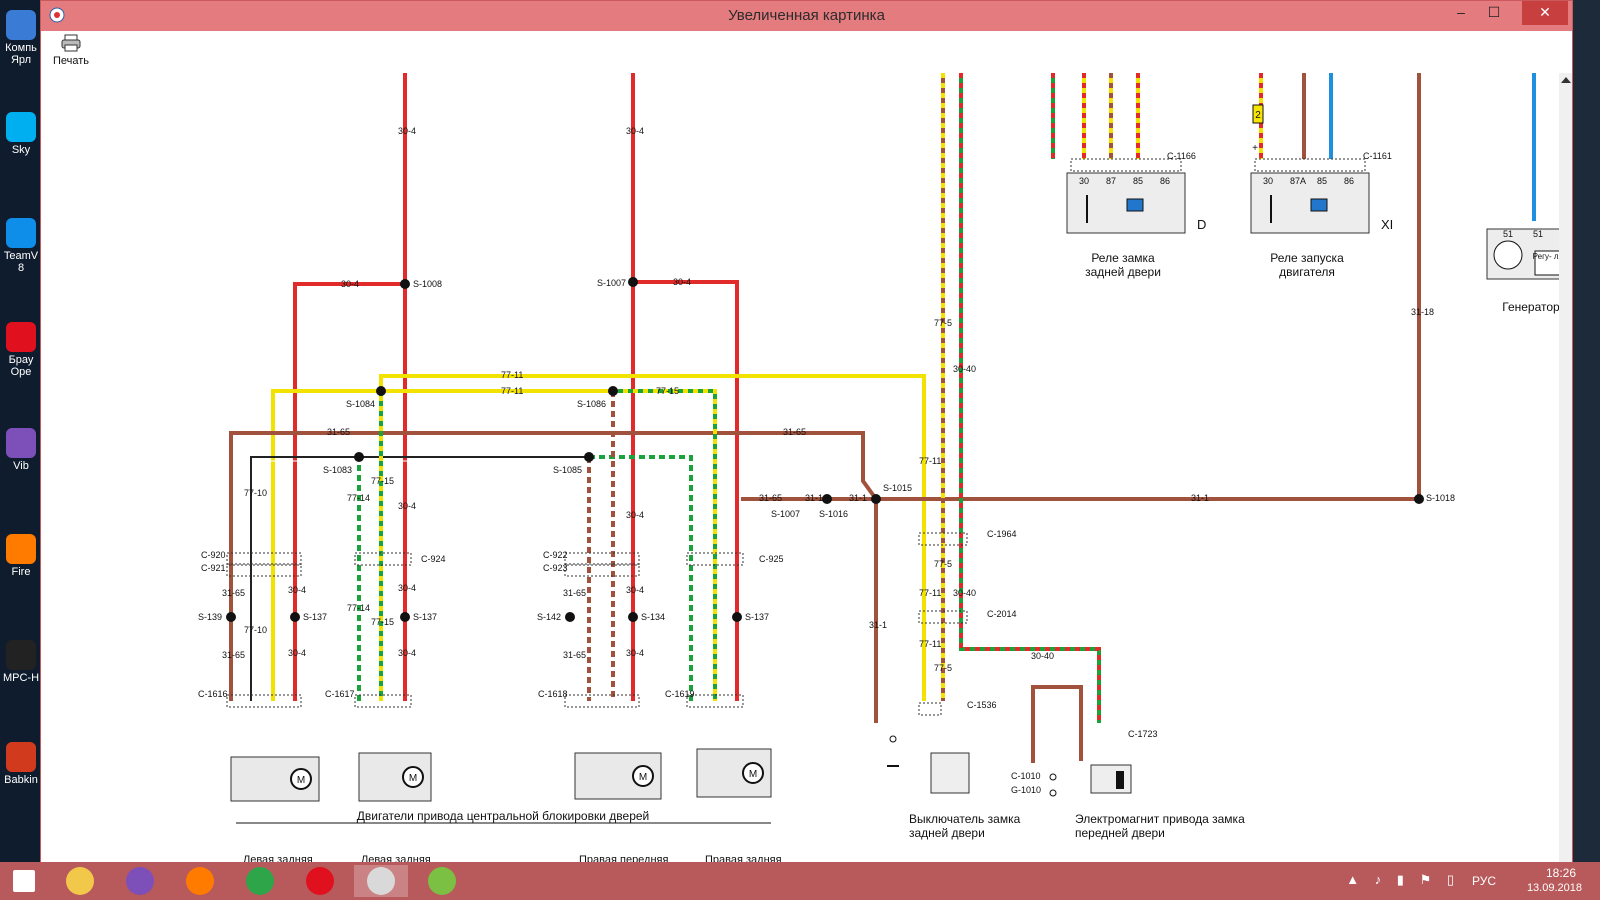  I want to click on print-button: Печать, so click(71, 50).